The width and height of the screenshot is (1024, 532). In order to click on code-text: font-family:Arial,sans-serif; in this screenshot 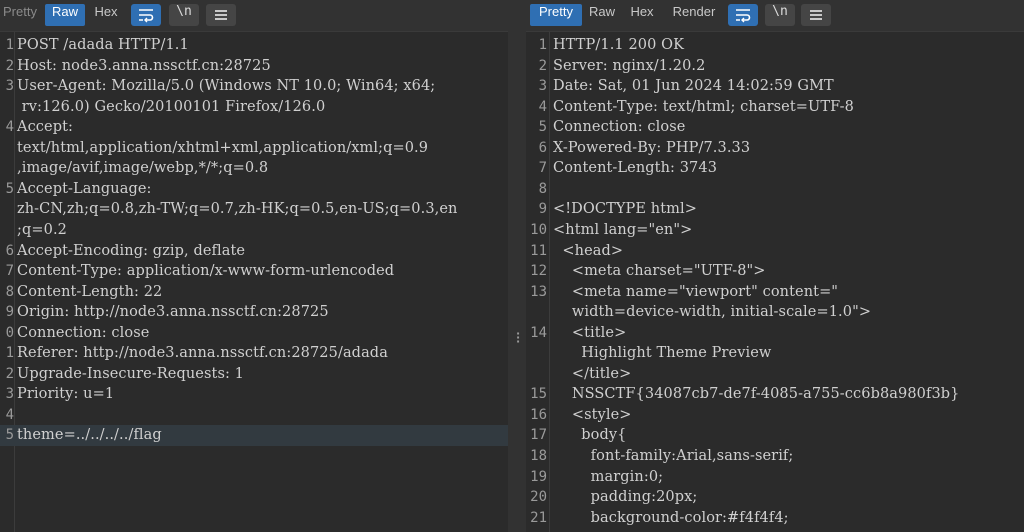, I will do `click(673, 456)`.